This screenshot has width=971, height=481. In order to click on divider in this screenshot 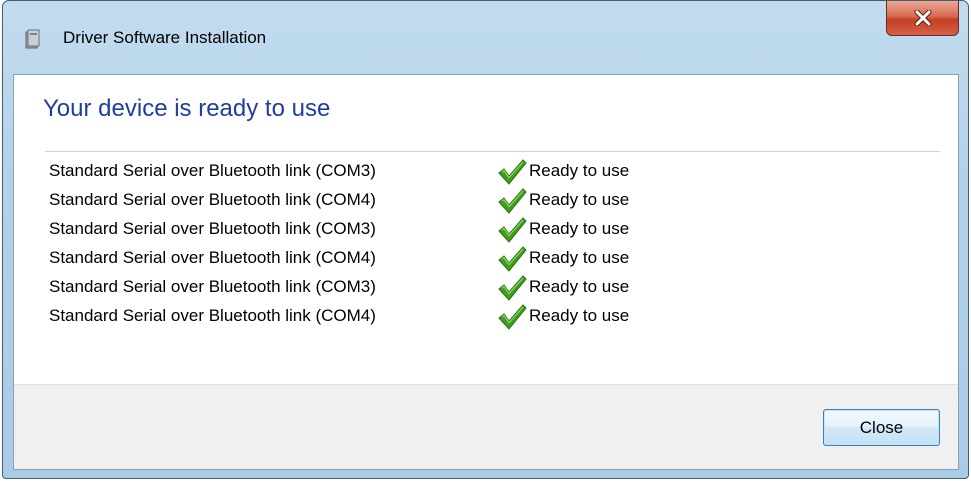, I will do `click(492, 151)`.